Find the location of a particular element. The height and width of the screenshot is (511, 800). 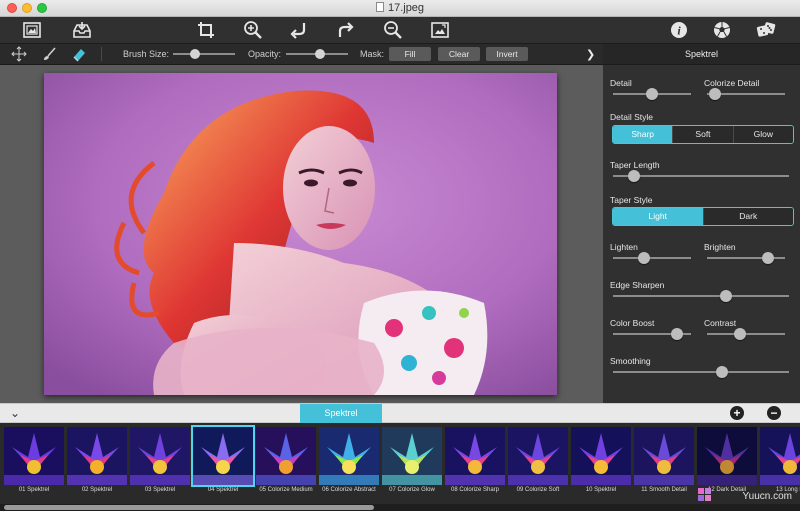

detail-style-sharp-option: Sharp is located at coordinates (643, 134).